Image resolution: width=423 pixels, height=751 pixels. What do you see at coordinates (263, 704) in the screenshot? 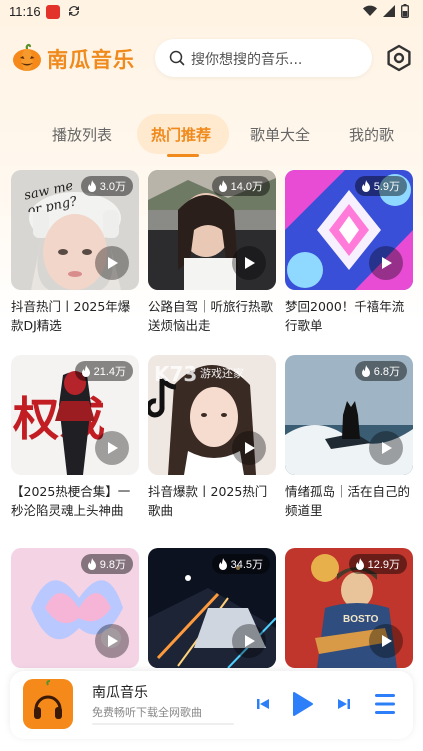
I see `previous-track-icon` at bounding box center [263, 704].